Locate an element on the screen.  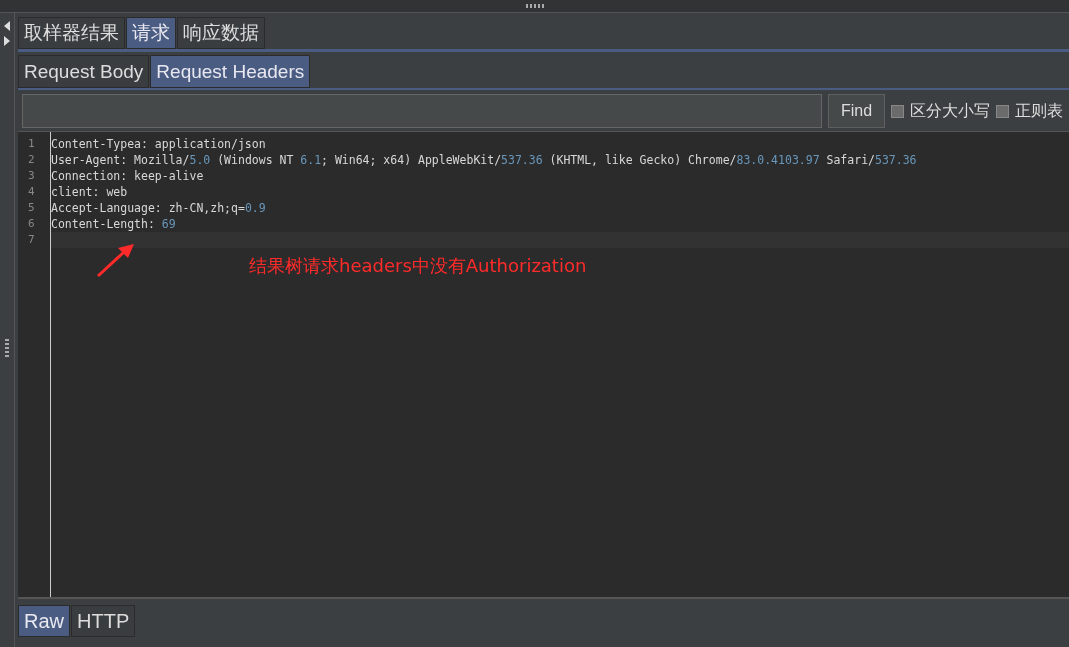
line-number: 1 is located at coordinates (31, 144).